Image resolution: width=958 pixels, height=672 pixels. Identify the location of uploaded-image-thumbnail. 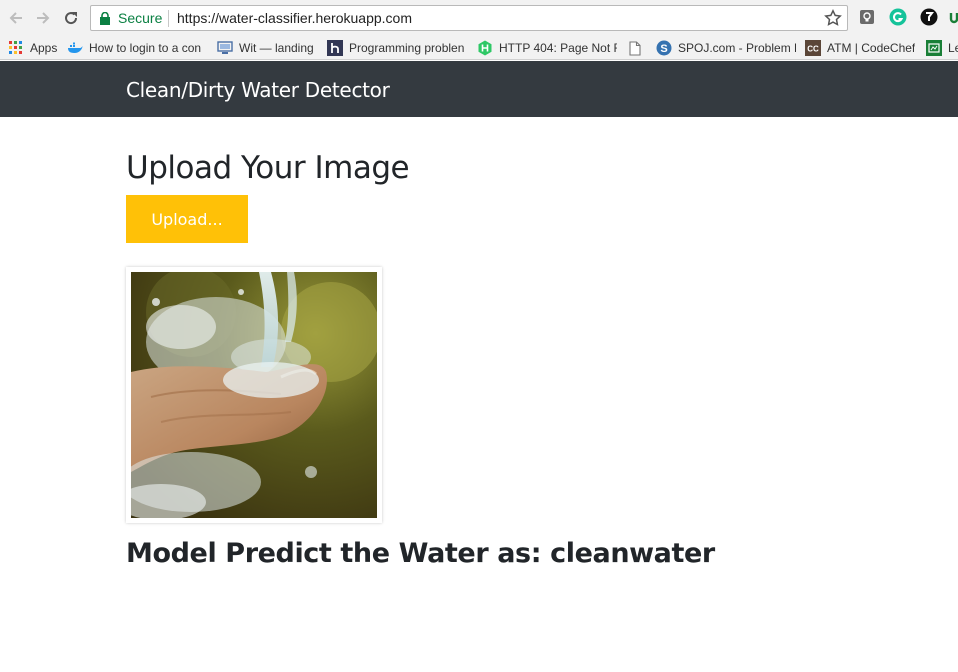
(254, 395).